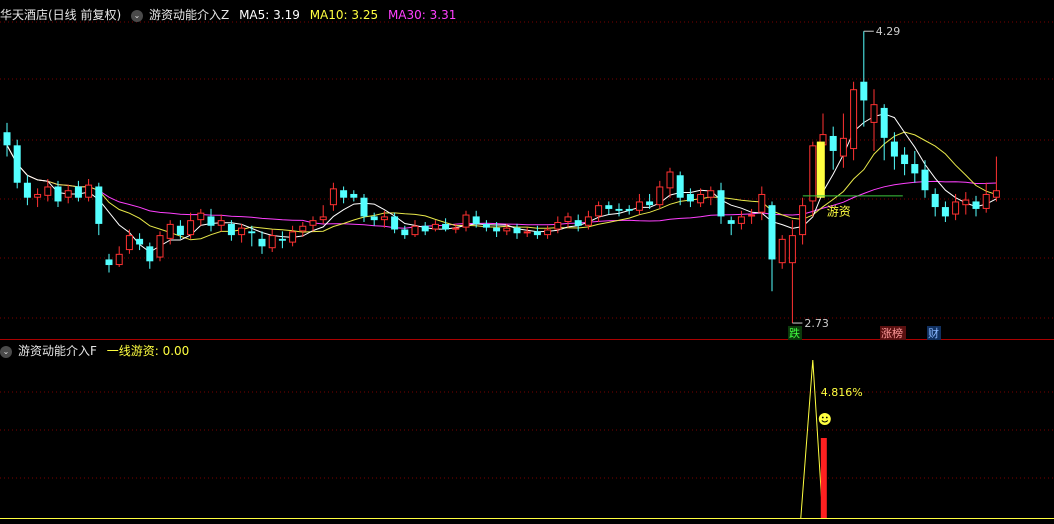 The height and width of the screenshot is (524, 1054). What do you see at coordinates (189, 15) in the screenshot?
I see `indicator-name: 游资动能介入Z` at bounding box center [189, 15].